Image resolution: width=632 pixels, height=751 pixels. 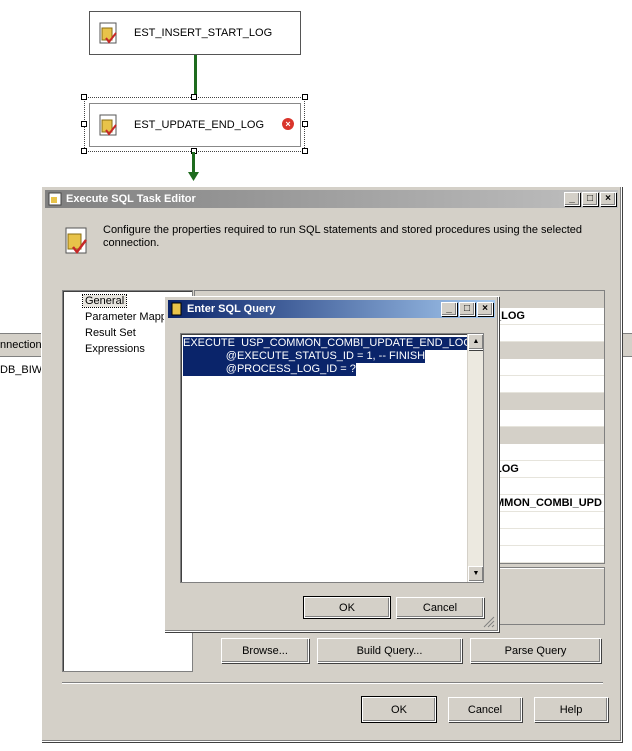 I want to click on dialog-title: Enter SQL Query, so click(x=231, y=309).